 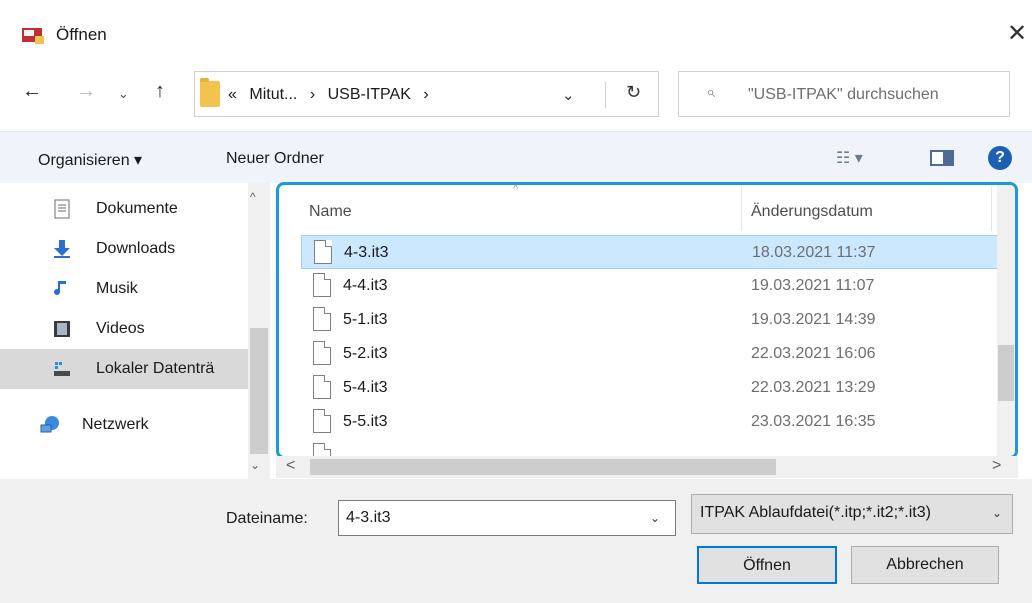 I want to click on back-button: ←, so click(x=32, y=91).